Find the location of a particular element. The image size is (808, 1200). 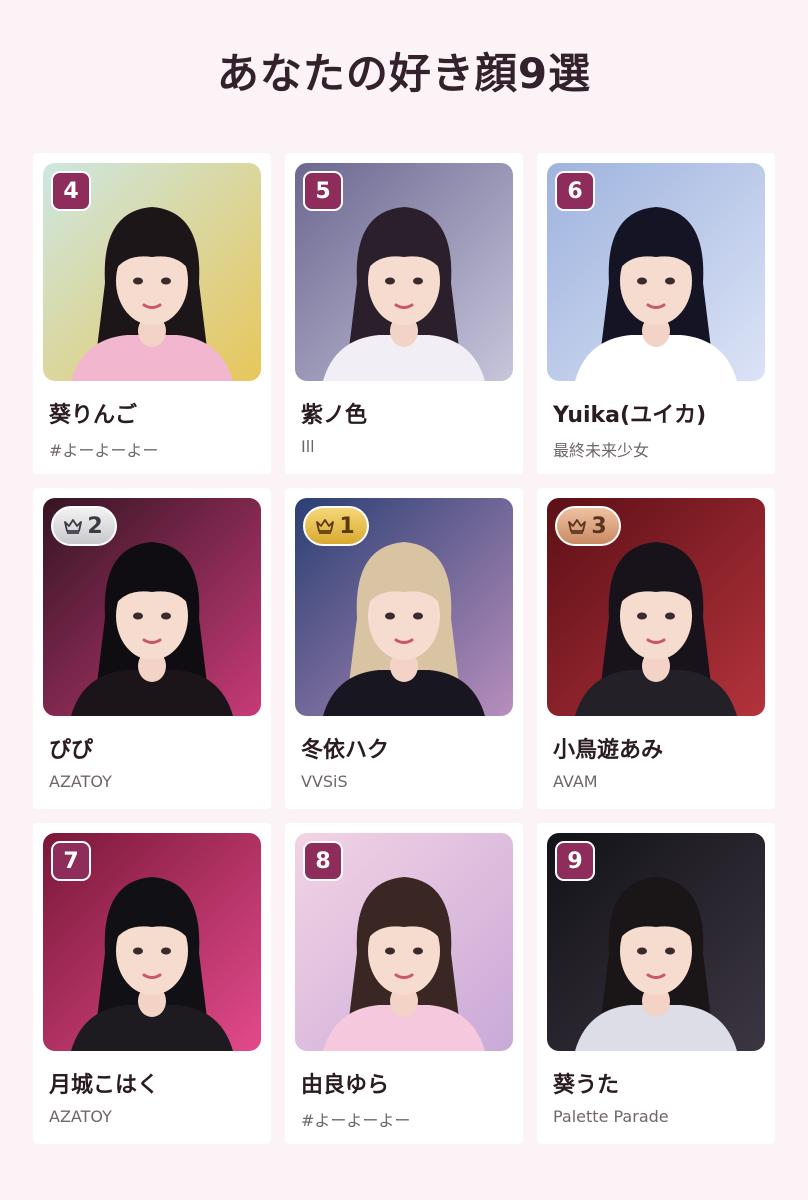

rank-badge: 9 is located at coordinates (575, 861).